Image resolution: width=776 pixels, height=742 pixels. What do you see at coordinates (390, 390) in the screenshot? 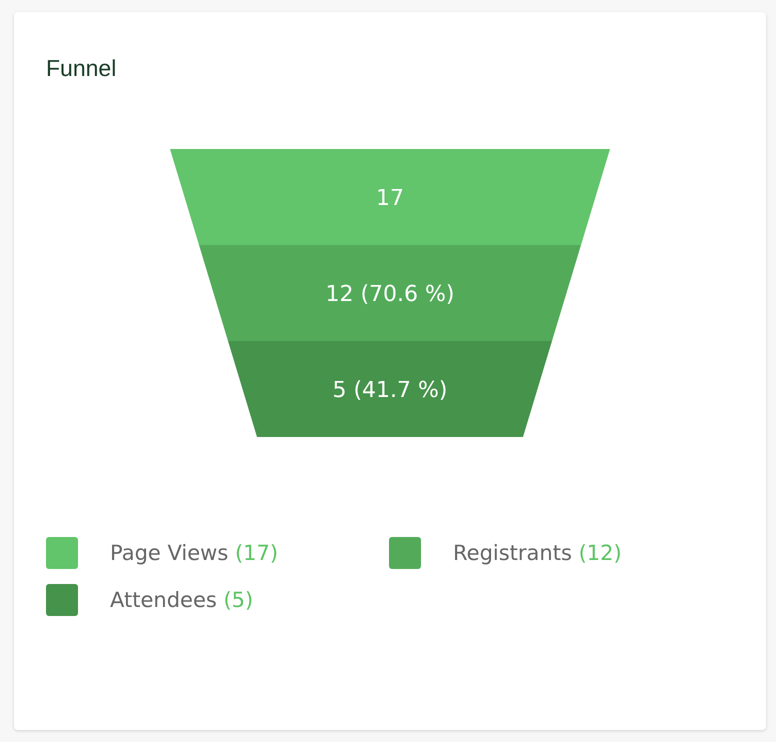
I see `segment-label: 5 (41.7 %)` at bounding box center [390, 390].